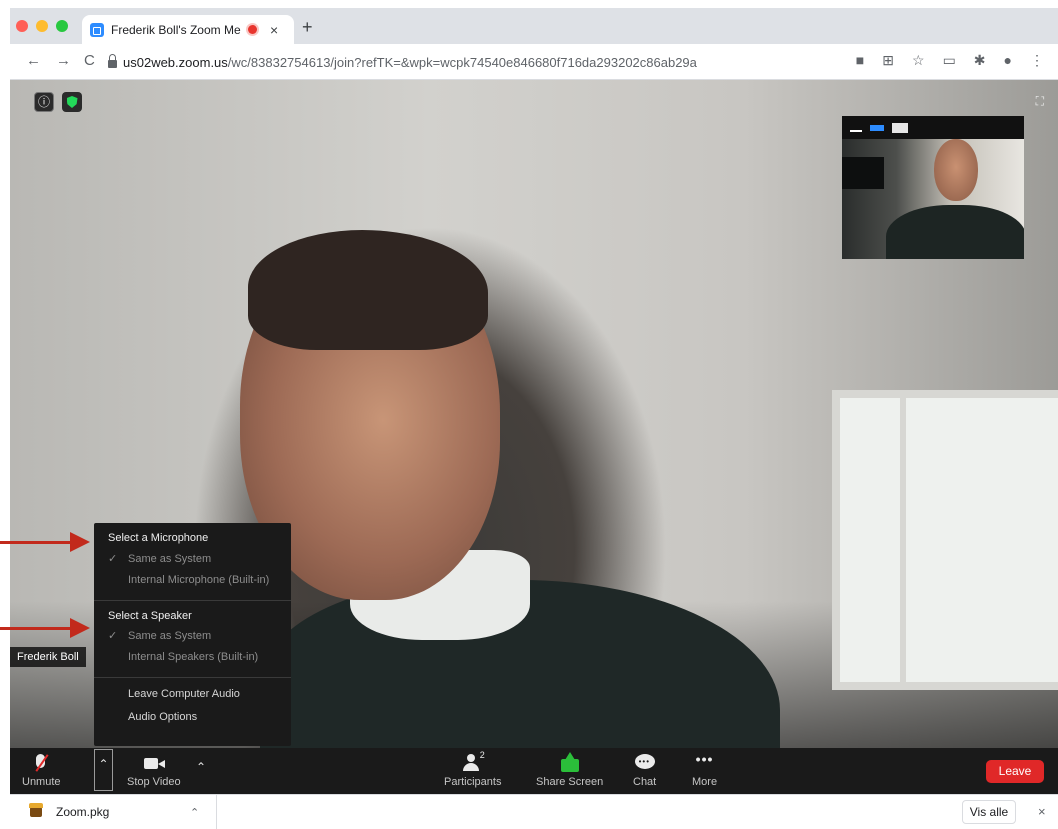 The height and width of the screenshot is (829, 1058). I want to click on speaker-option-same-as-system: ✓ Same as System, so click(192, 636).